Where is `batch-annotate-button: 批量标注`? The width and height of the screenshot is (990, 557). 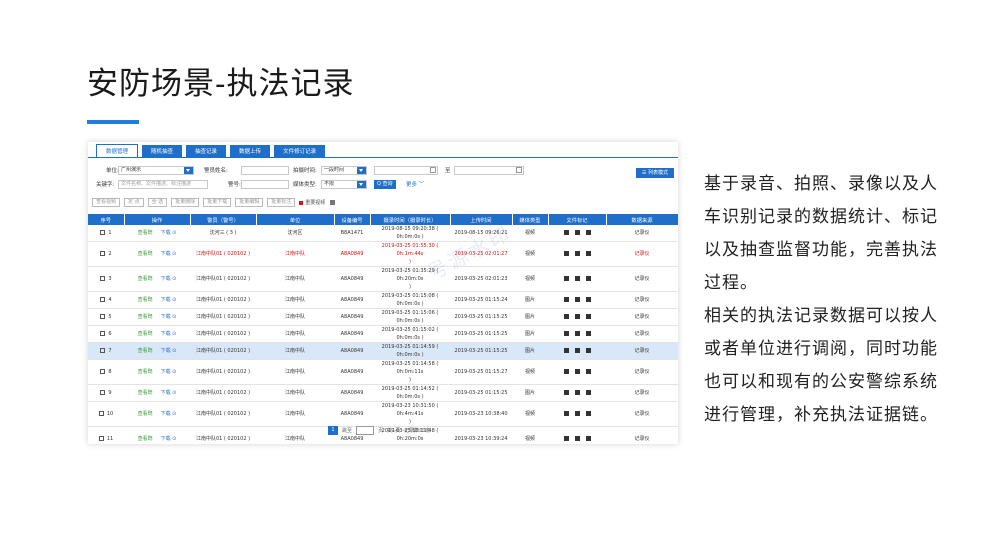
batch-annotate-button: 批量标注 is located at coordinates (281, 202).